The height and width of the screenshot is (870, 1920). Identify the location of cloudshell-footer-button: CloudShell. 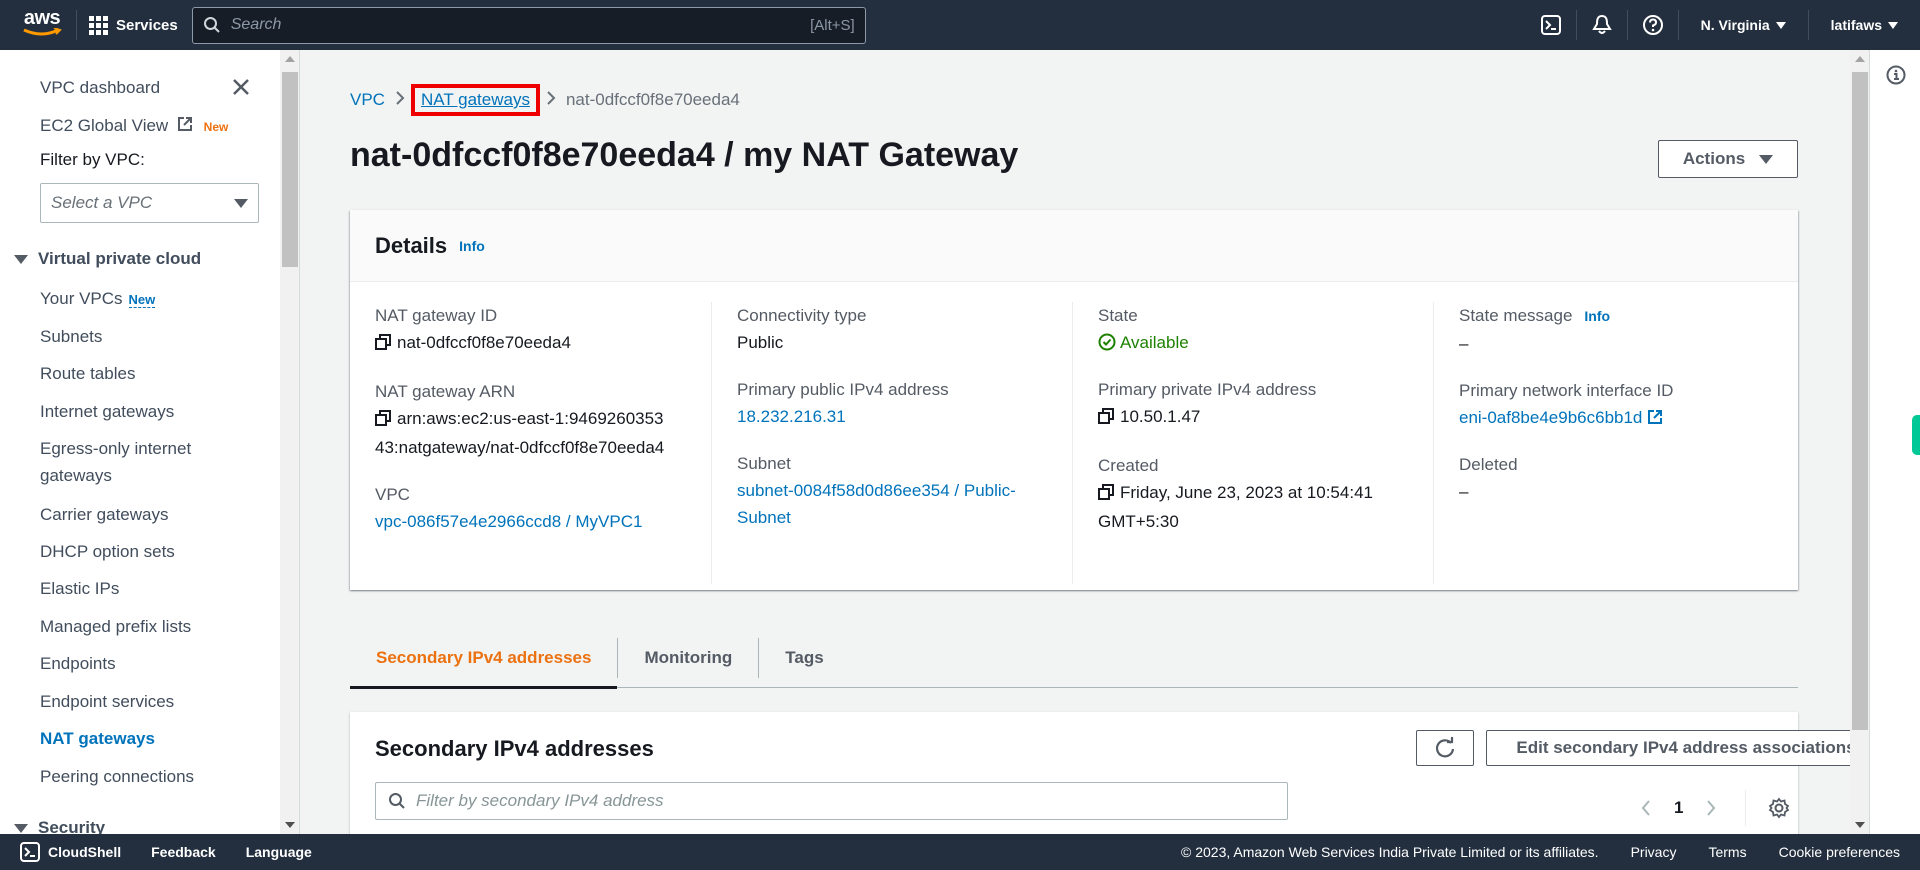
(70, 852).